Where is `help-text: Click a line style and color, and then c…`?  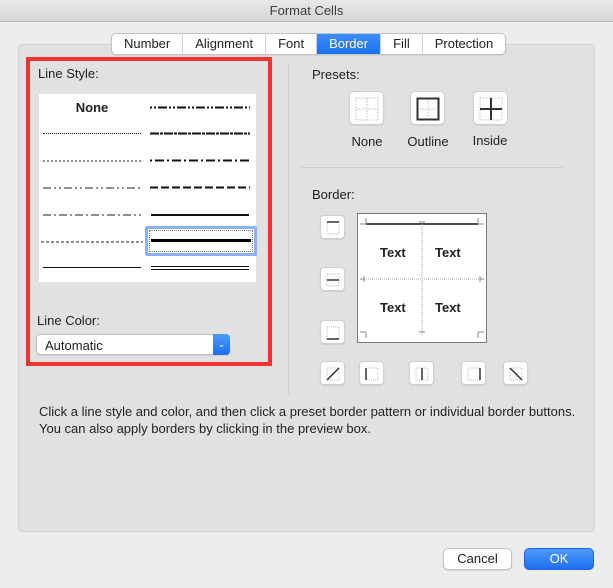 help-text: Click a line style and color, and then c… is located at coordinates (307, 420).